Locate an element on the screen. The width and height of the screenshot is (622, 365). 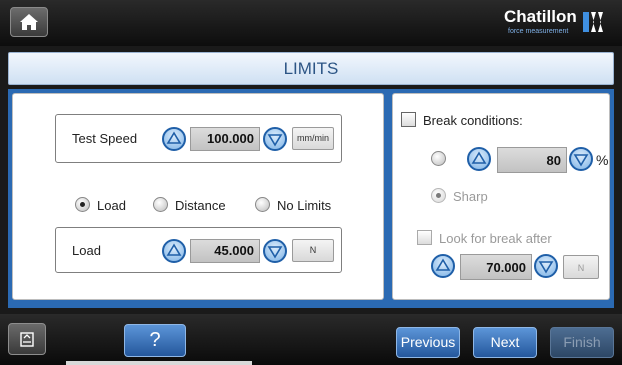
look-for-break-checkbox is located at coordinates (424, 237).